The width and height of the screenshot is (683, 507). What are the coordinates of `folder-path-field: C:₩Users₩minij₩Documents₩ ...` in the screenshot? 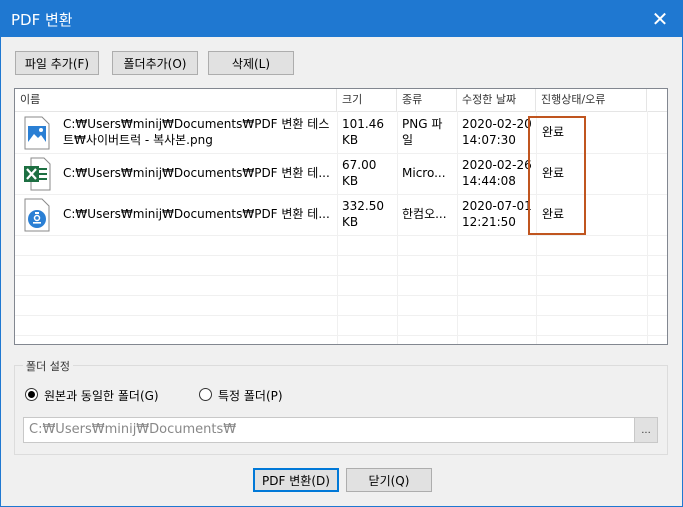 It's located at (340, 430).